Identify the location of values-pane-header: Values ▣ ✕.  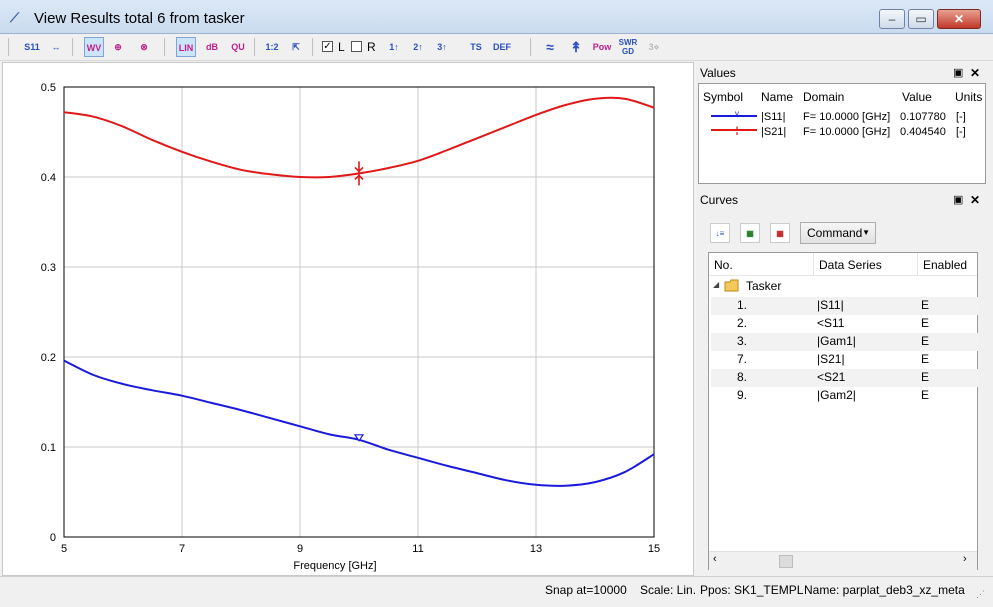
(843, 73).